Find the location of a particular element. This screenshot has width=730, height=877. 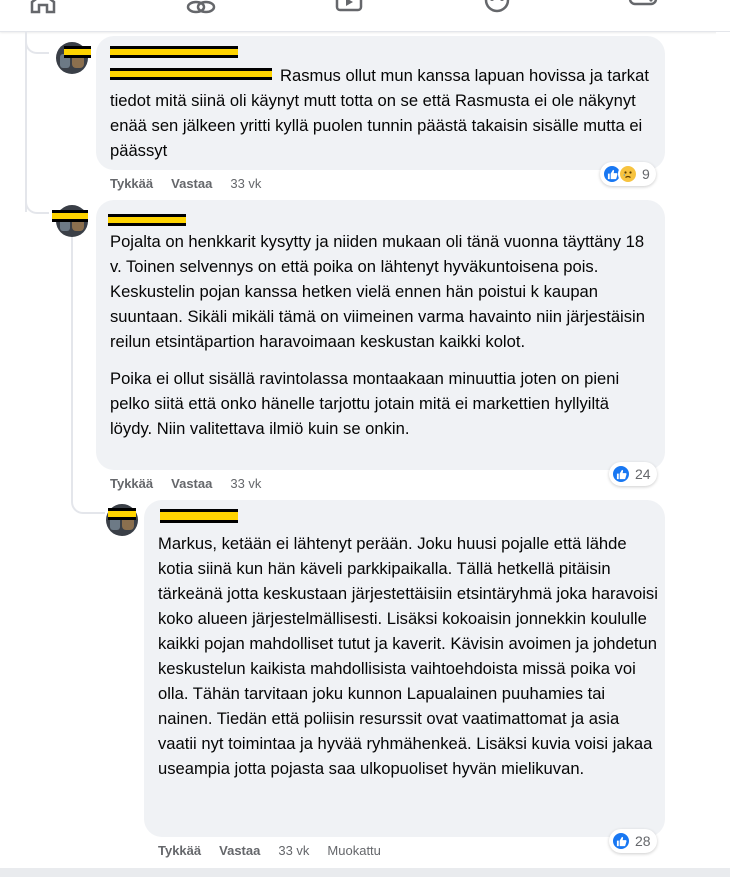

comment-actions: Tykkää Vastaa 33 vk Muokattu is located at coordinates (278, 850).